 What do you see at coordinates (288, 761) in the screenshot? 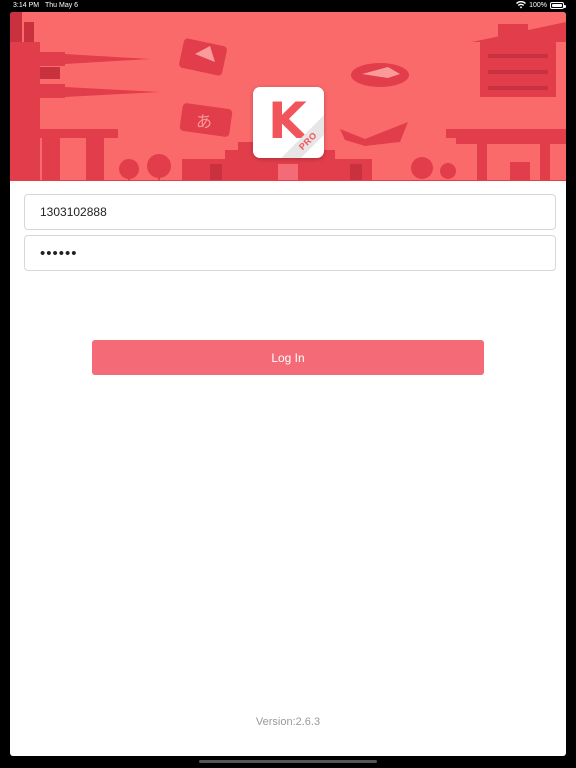
I see `home-indicator` at bounding box center [288, 761].